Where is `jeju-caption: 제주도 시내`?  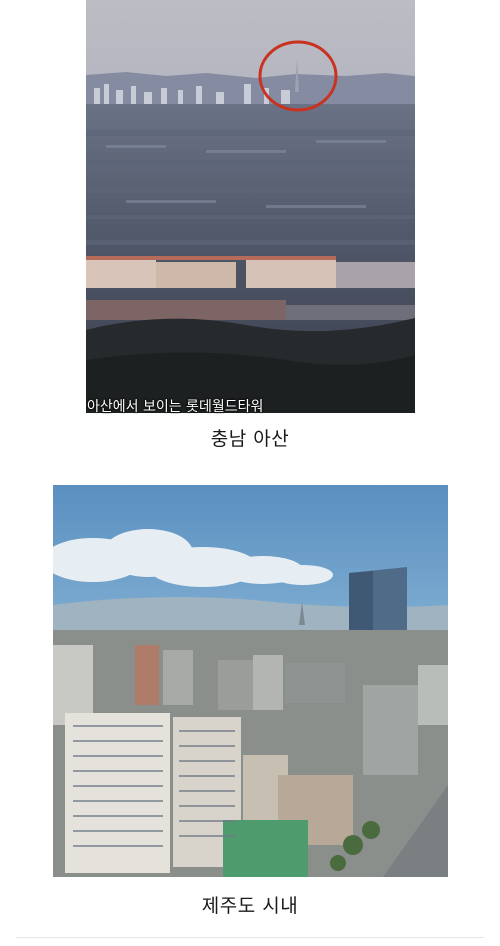 jeju-caption: 제주도 시내 is located at coordinates (250, 906).